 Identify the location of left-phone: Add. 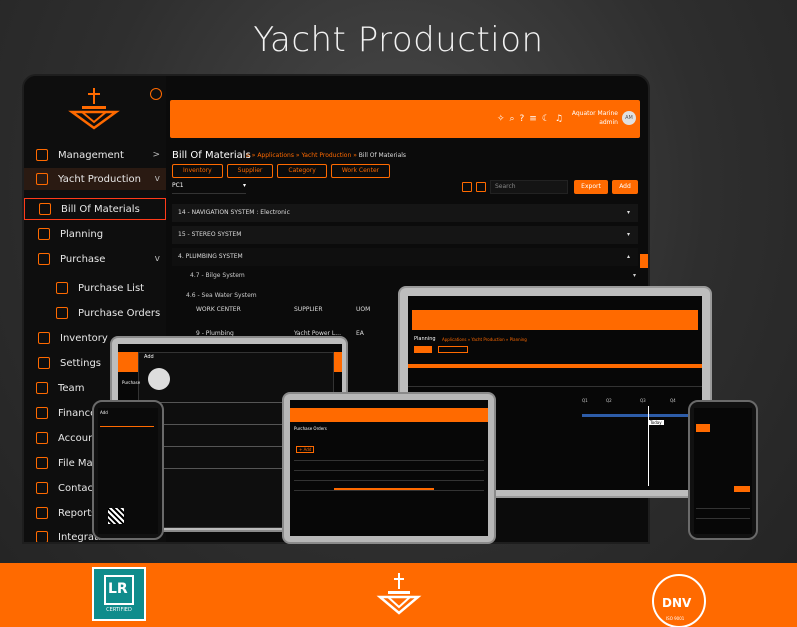
(128, 470).